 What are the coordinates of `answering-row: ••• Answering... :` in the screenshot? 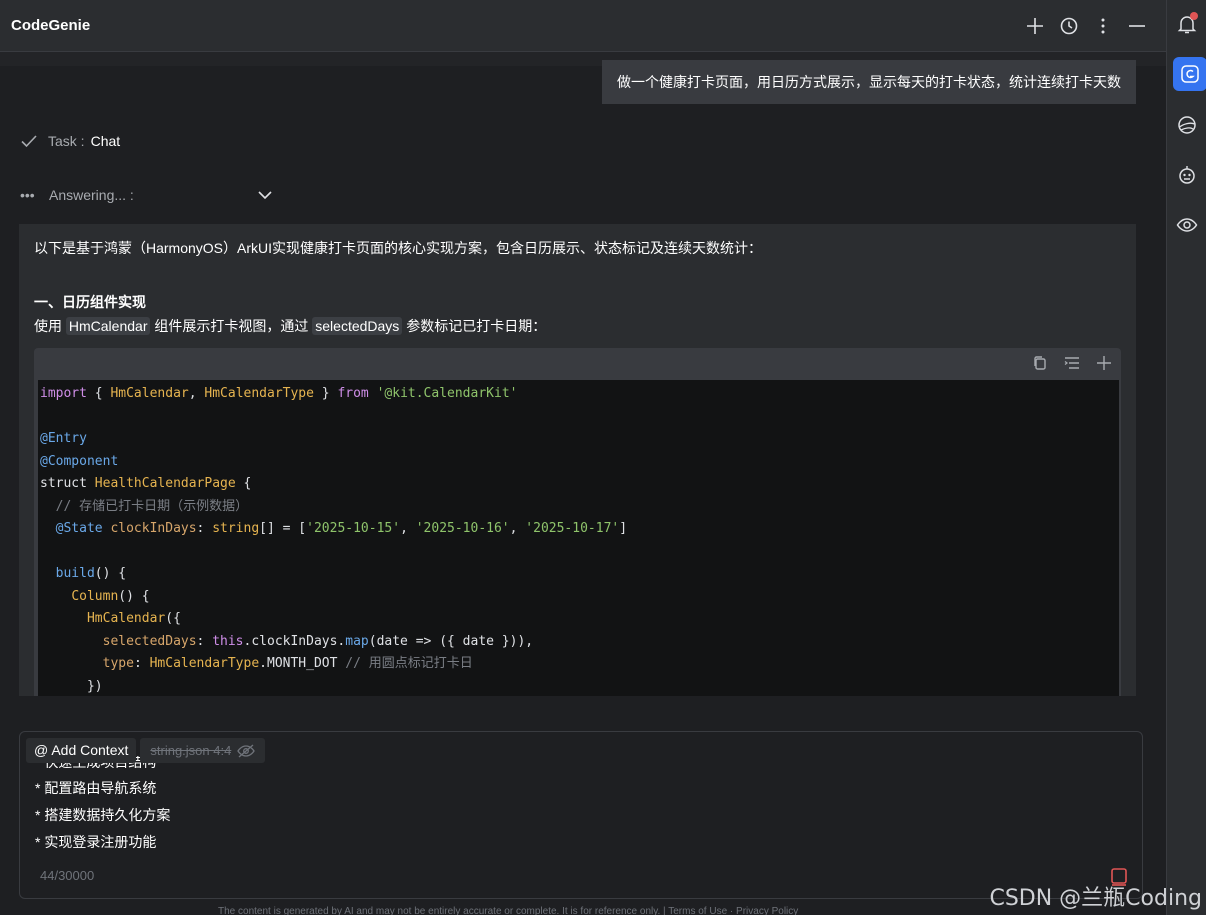 It's located at (147, 195).